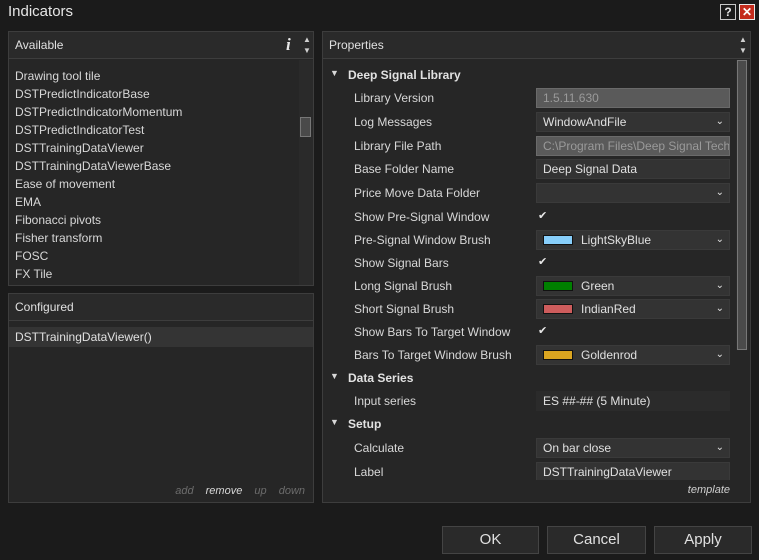  What do you see at coordinates (633, 193) in the screenshot?
I see `price-move-data-folder-select: ⌄` at bounding box center [633, 193].